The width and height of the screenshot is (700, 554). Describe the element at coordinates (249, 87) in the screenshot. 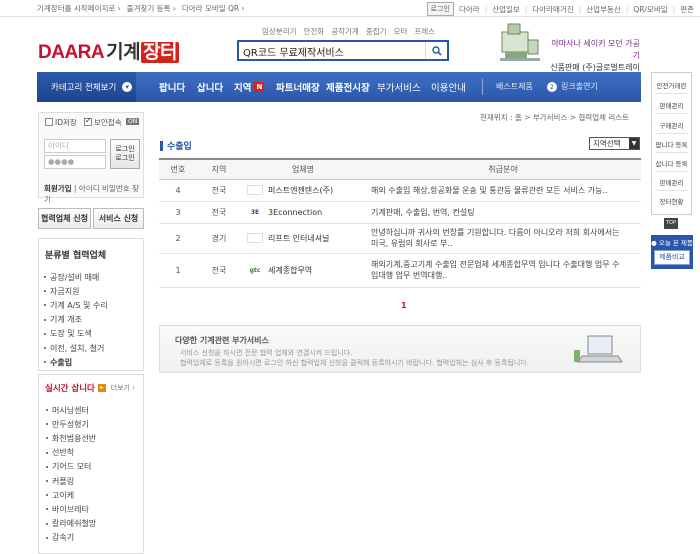

I see `nav-region: 지역 N` at that location.